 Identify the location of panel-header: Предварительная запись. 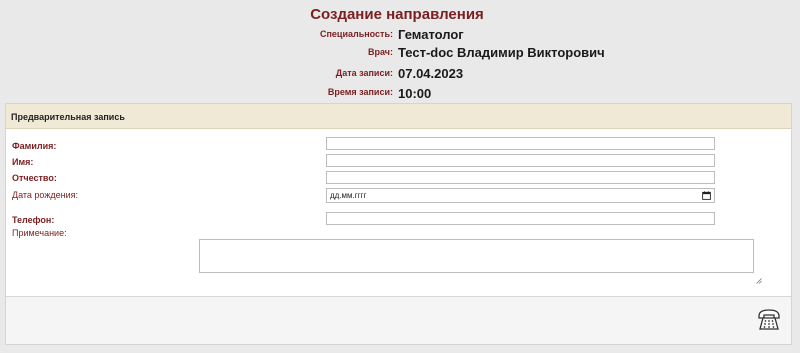
(398, 116).